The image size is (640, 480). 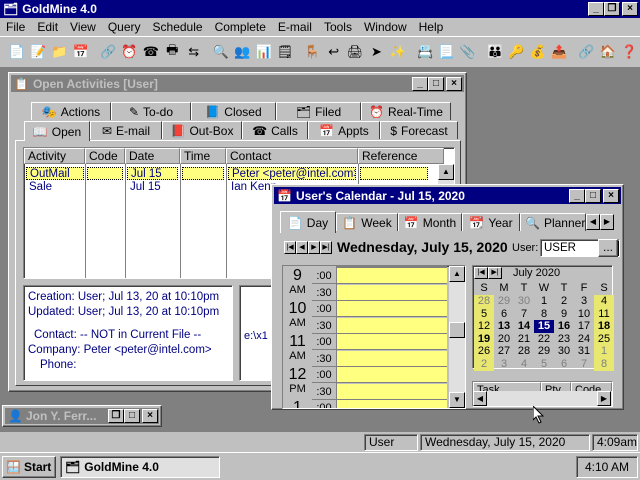 What do you see at coordinates (524, 314) in the screenshot?
I see `calendar-day: 7` at bounding box center [524, 314].